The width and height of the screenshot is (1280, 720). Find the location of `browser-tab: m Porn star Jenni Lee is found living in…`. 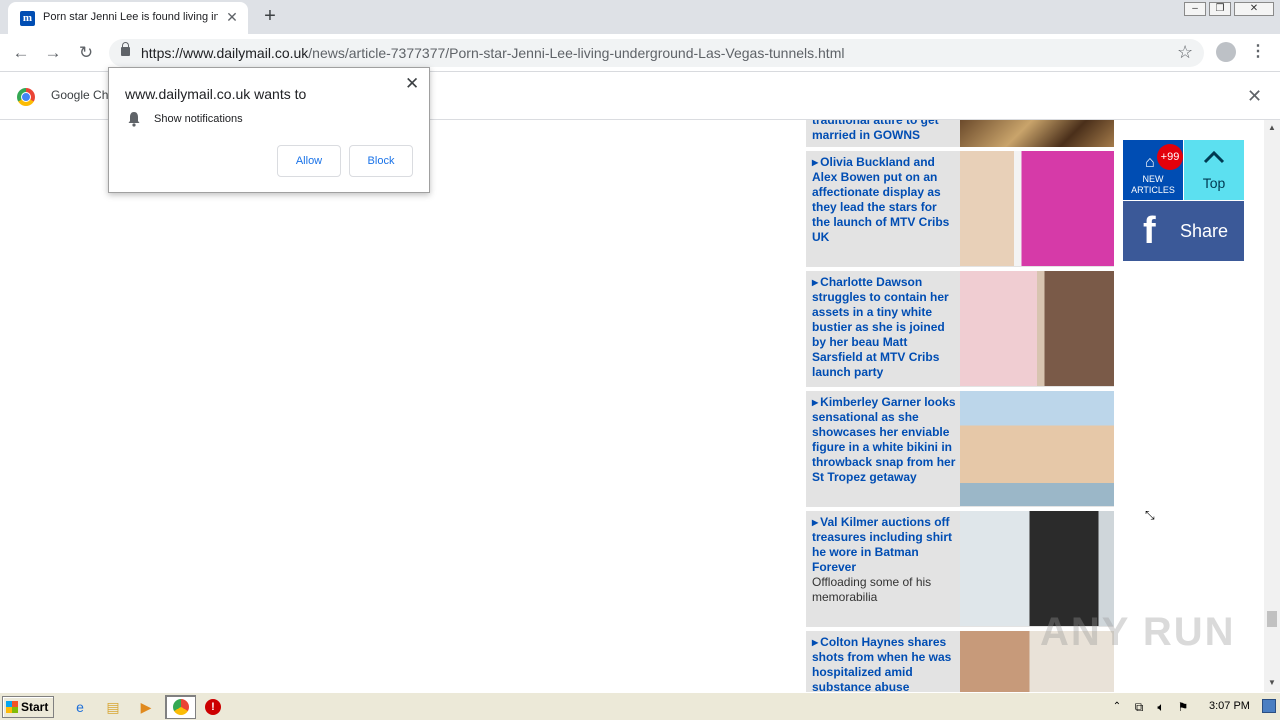

browser-tab: m Porn star Jenni Lee is found living in… is located at coordinates (128, 18).